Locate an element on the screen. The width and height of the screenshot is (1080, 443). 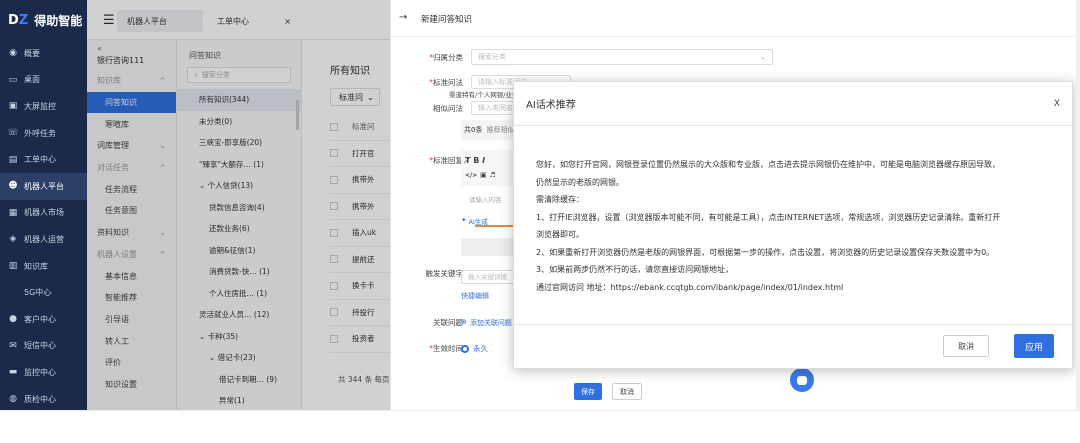
nav-item: ▤ 工单中心 is located at coordinates (43, 159).